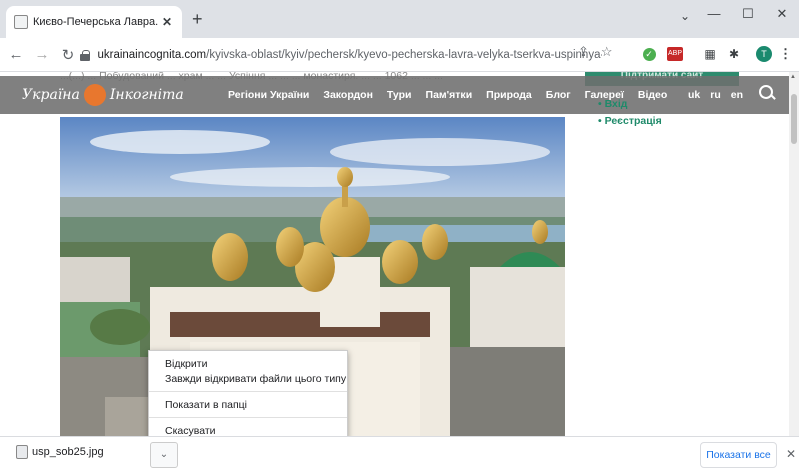 The image size is (799, 471). Describe the element at coordinates (68, 452) in the screenshot. I see `download-filename: usp_sob25.jpg` at that location.